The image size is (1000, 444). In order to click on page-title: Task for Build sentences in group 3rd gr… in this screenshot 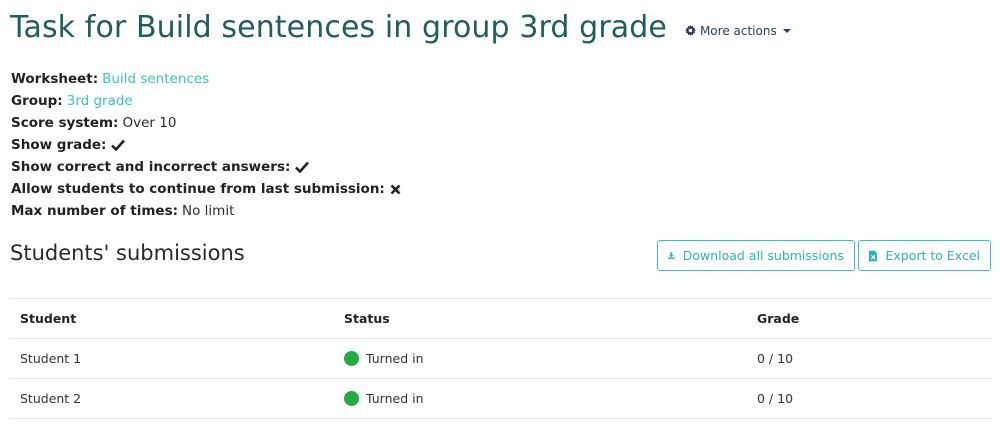, I will do `click(338, 27)`.